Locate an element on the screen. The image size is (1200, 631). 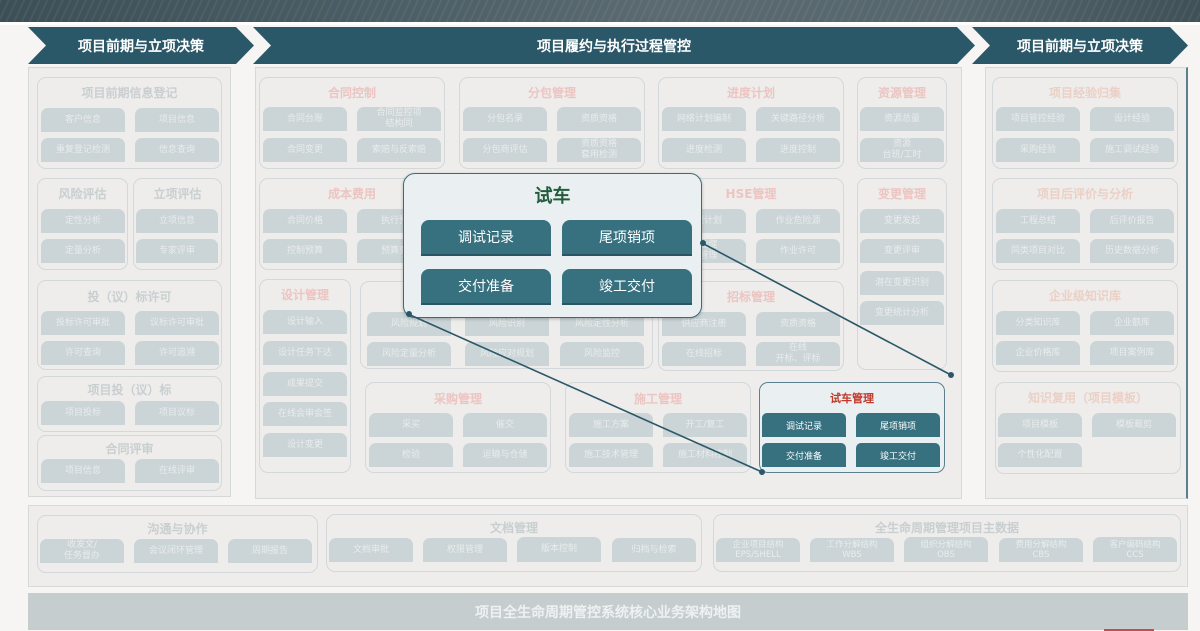
item-project-info-review: 项目信息 is located at coordinates (83, 471).